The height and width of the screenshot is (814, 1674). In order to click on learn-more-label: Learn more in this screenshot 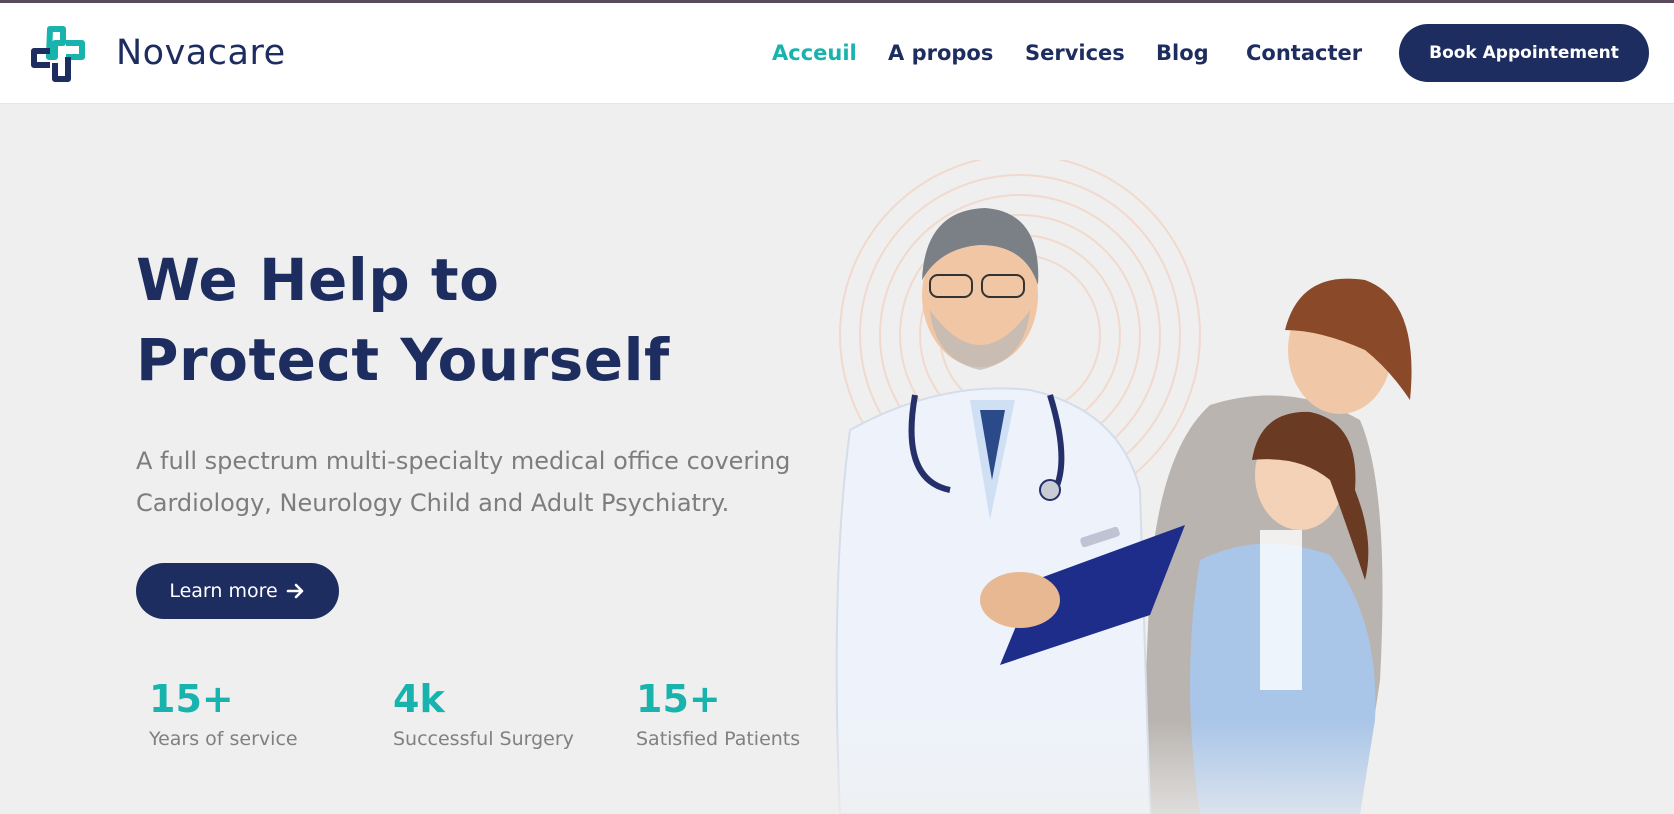, I will do `click(223, 591)`.